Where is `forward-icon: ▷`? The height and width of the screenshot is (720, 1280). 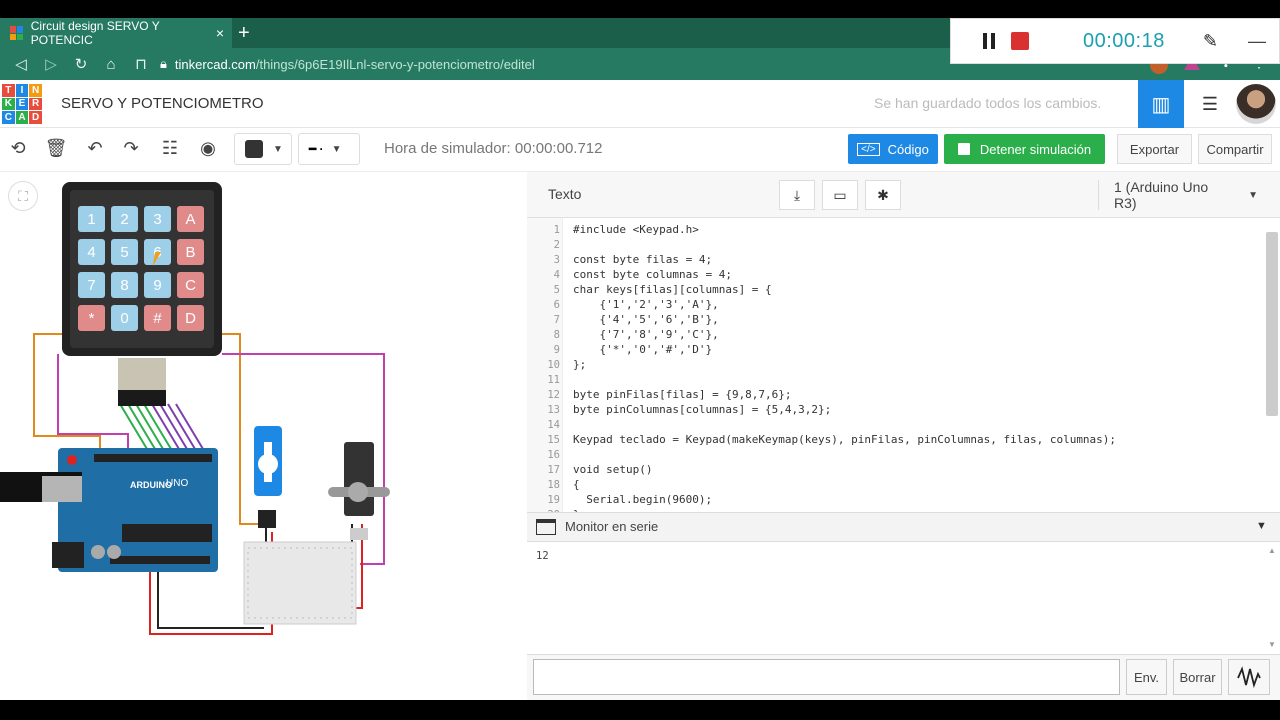
forward-icon: ▷ is located at coordinates (51, 64).